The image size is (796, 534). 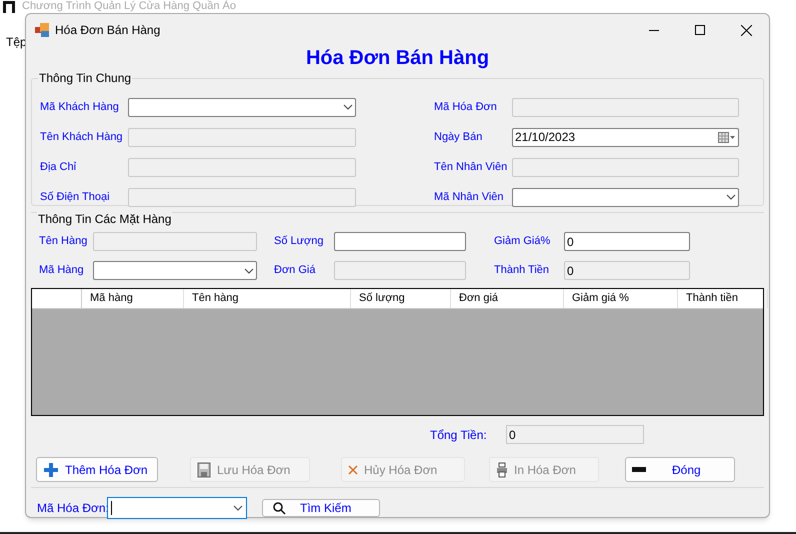 I want to click on field-label: Số Lượng, so click(x=299, y=242).